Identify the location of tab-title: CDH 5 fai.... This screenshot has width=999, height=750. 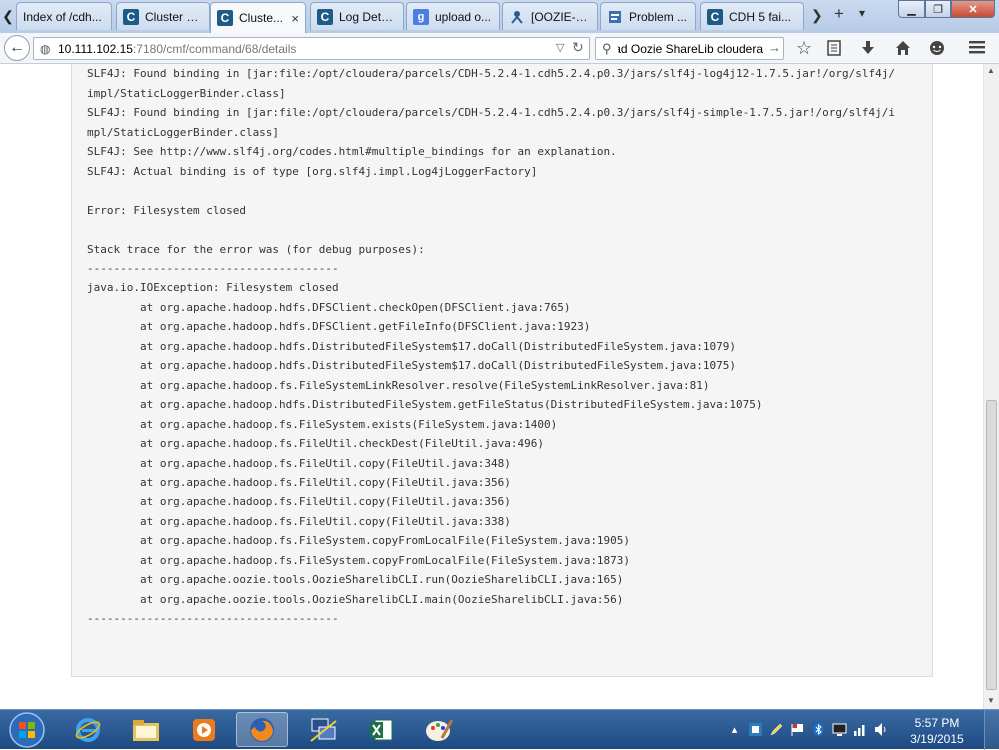
(760, 16).